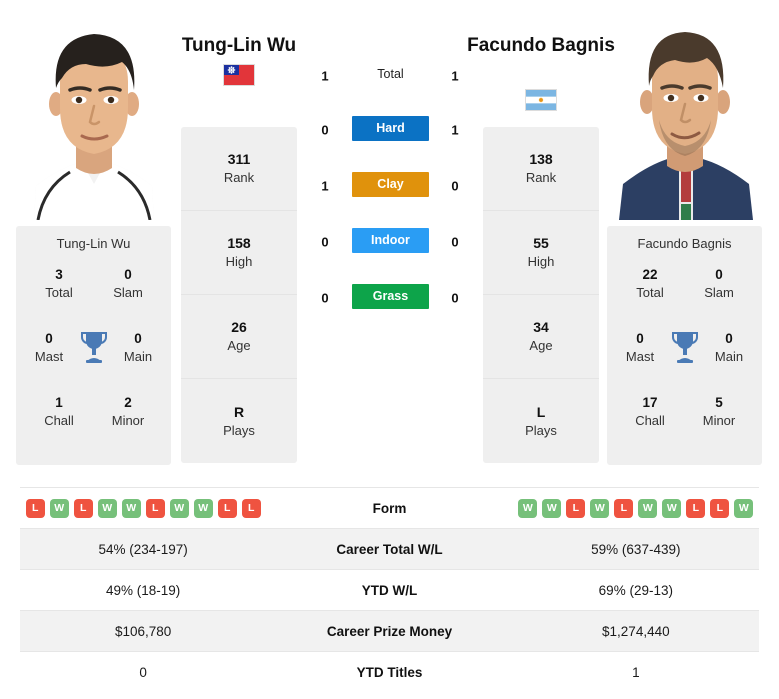  Describe the element at coordinates (650, 292) in the screenshot. I see `titles-right-total-label: Total` at that location.